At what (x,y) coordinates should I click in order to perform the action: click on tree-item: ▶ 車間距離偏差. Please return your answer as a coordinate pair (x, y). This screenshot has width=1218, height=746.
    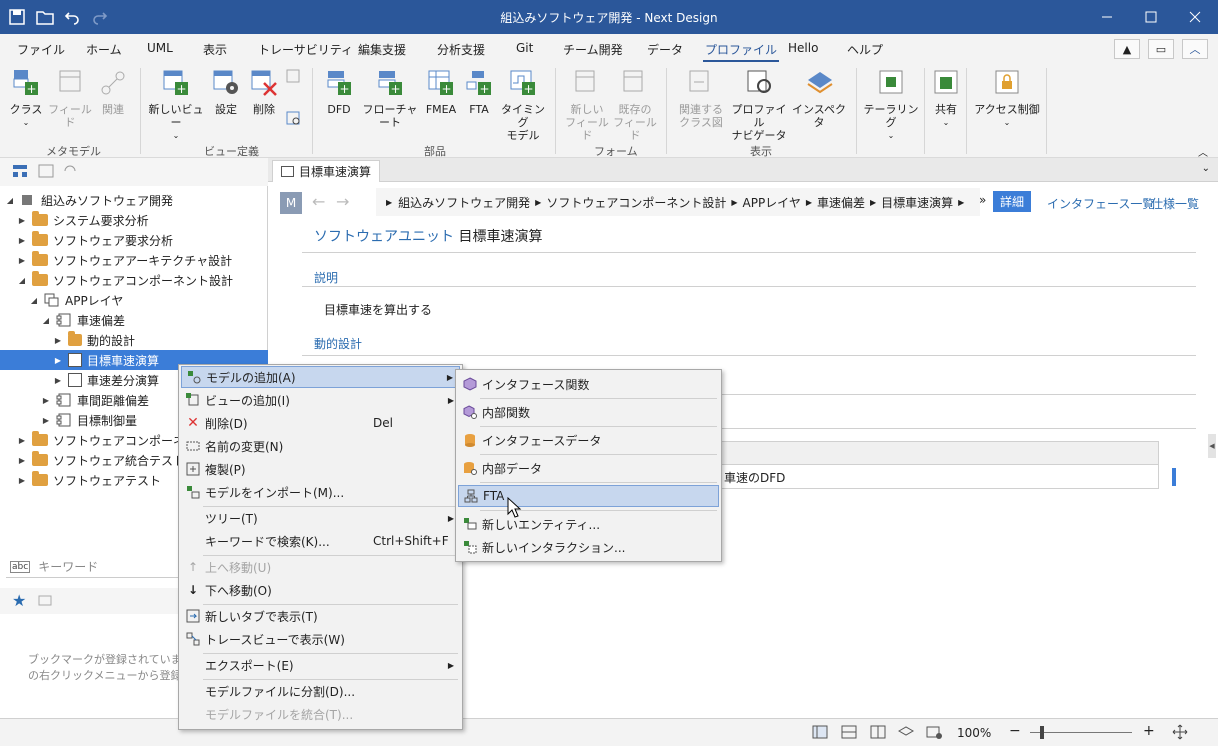
    Looking at the image, I should click on (94, 400).